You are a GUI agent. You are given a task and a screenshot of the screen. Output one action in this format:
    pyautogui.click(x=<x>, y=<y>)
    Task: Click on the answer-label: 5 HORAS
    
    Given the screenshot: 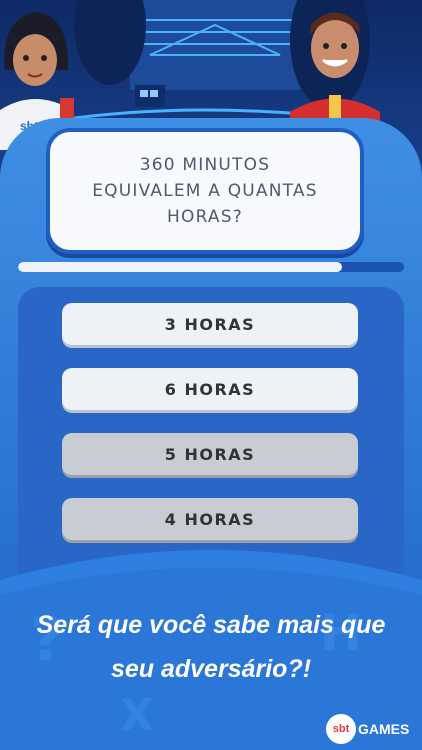 What is the action you would take?
    pyautogui.click(x=210, y=454)
    